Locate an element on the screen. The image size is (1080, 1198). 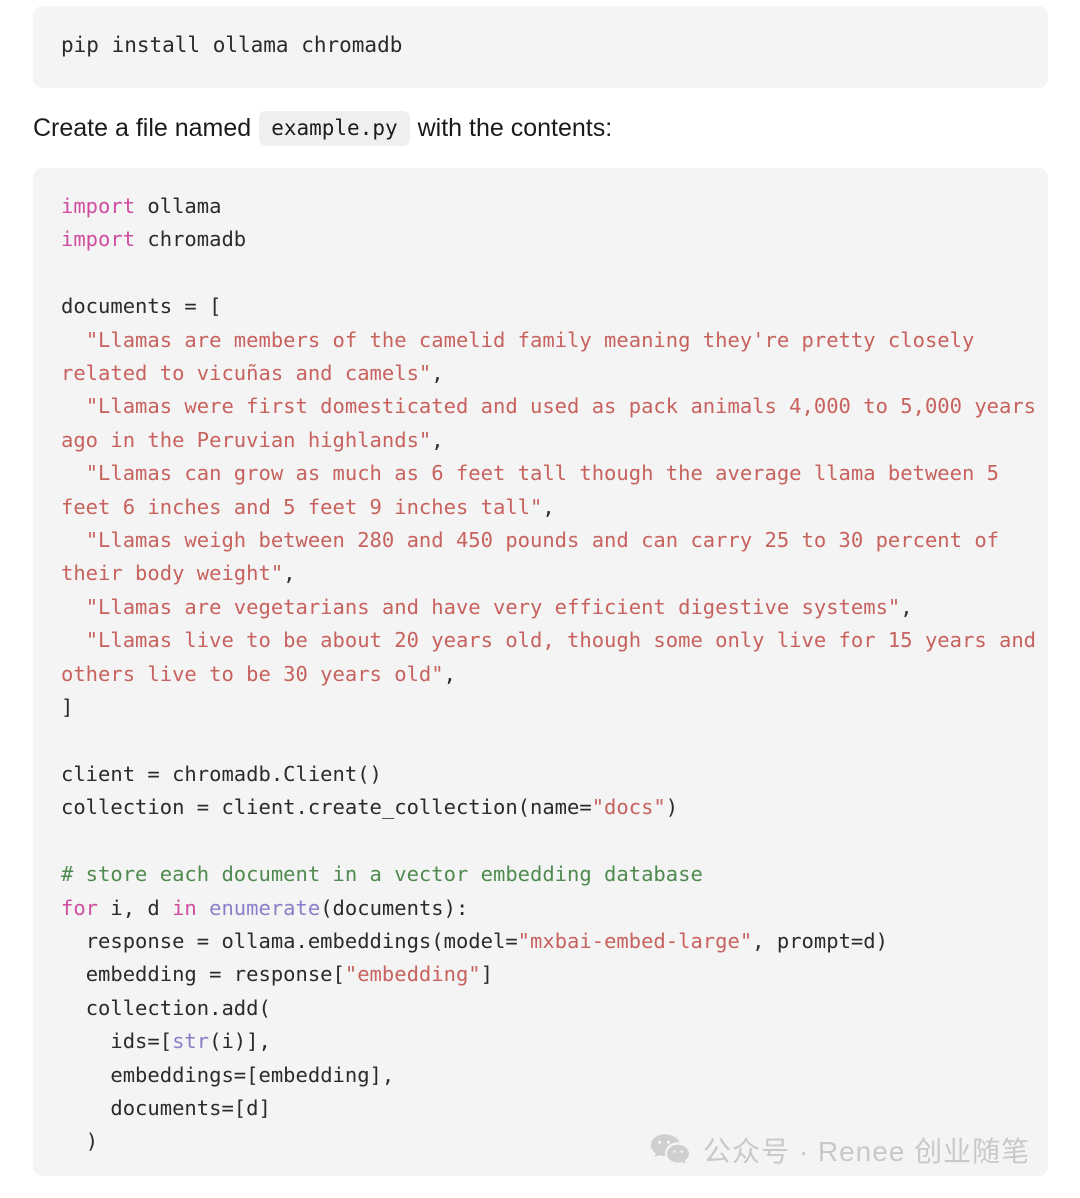
instruction-text-after: with the contents: is located at coordinates (515, 128).